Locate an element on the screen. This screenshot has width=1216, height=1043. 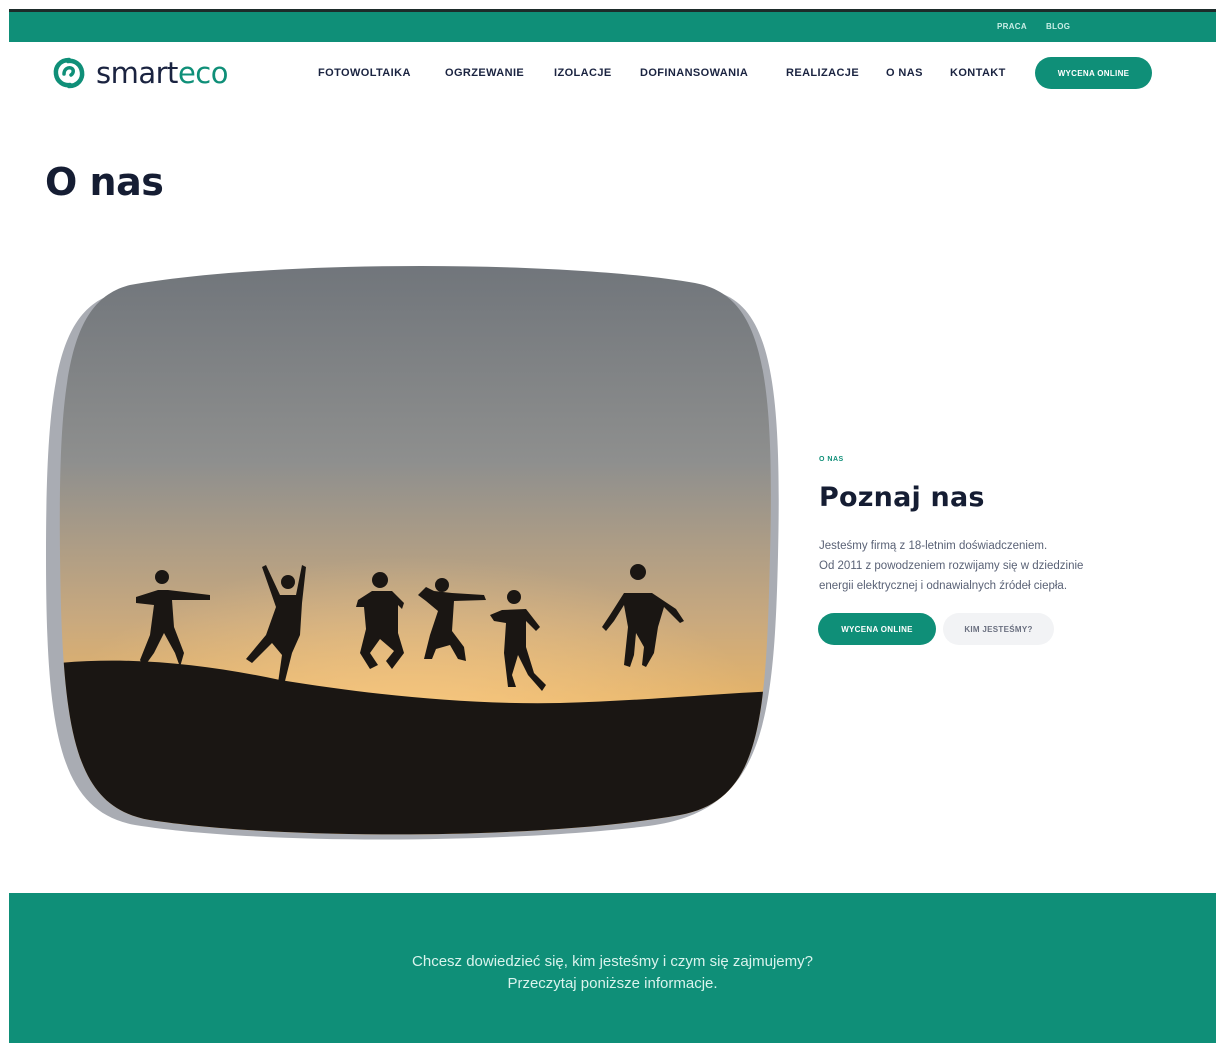
nav-item-o-nas: O NAS is located at coordinates (904, 73).